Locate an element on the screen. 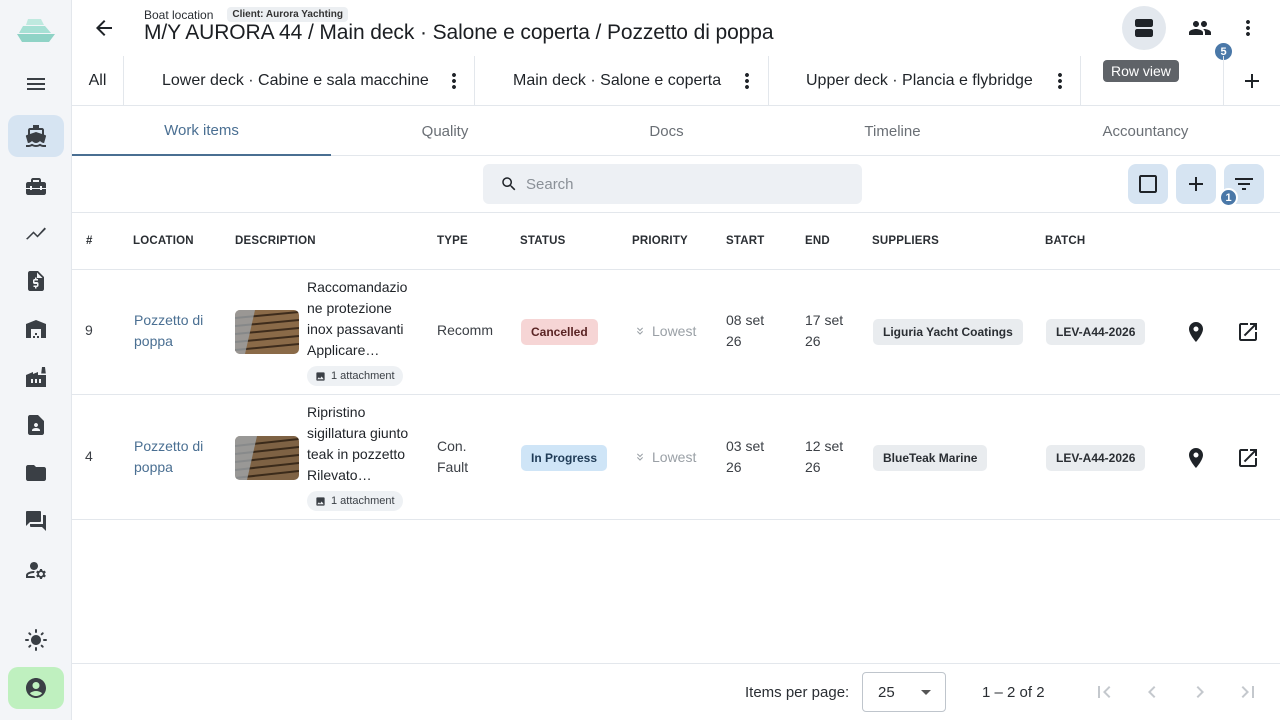  column-header: PRIORITY is located at coordinates (660, 241).